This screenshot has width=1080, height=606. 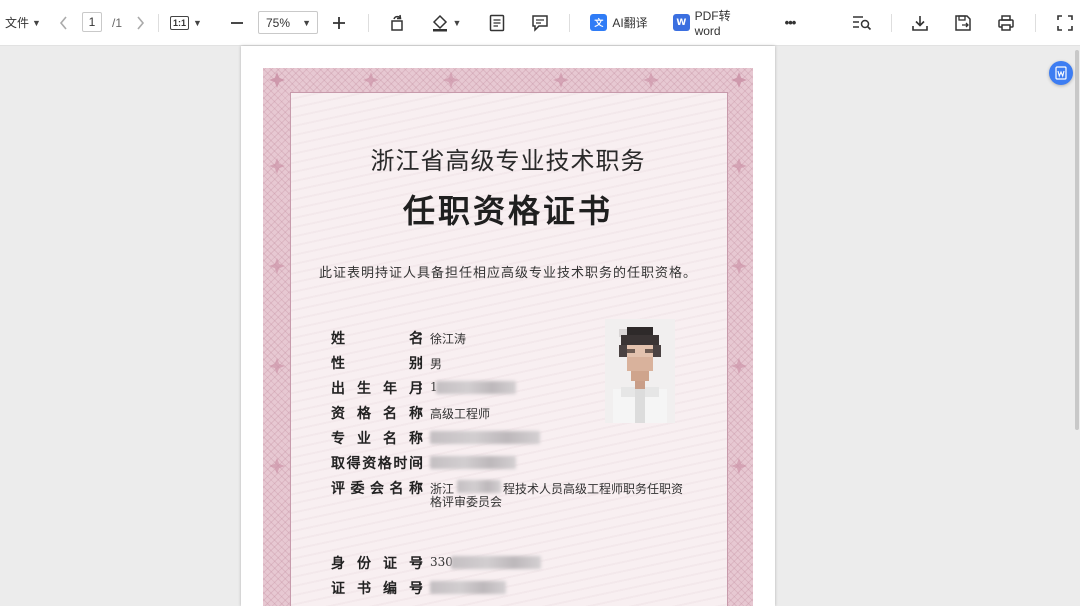 I want to click on file-menu: 文件 ▼, so click(x=23, y=22).